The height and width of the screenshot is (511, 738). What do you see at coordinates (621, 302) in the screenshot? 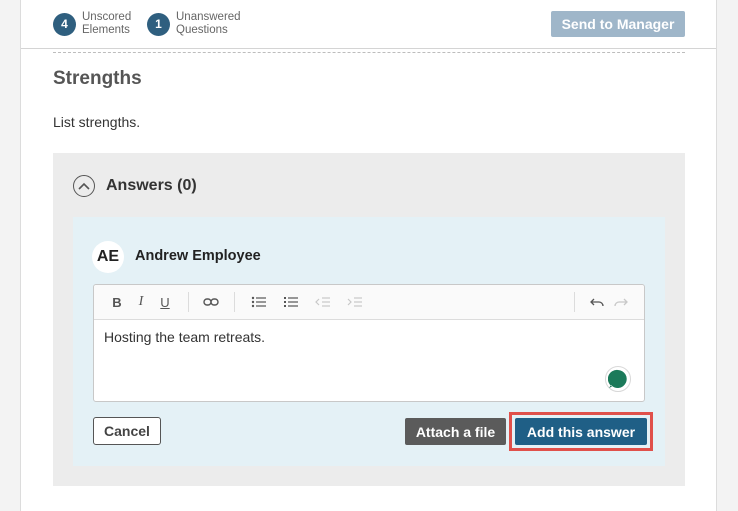
I see `redo-icon` at bounding box center [621, 302].